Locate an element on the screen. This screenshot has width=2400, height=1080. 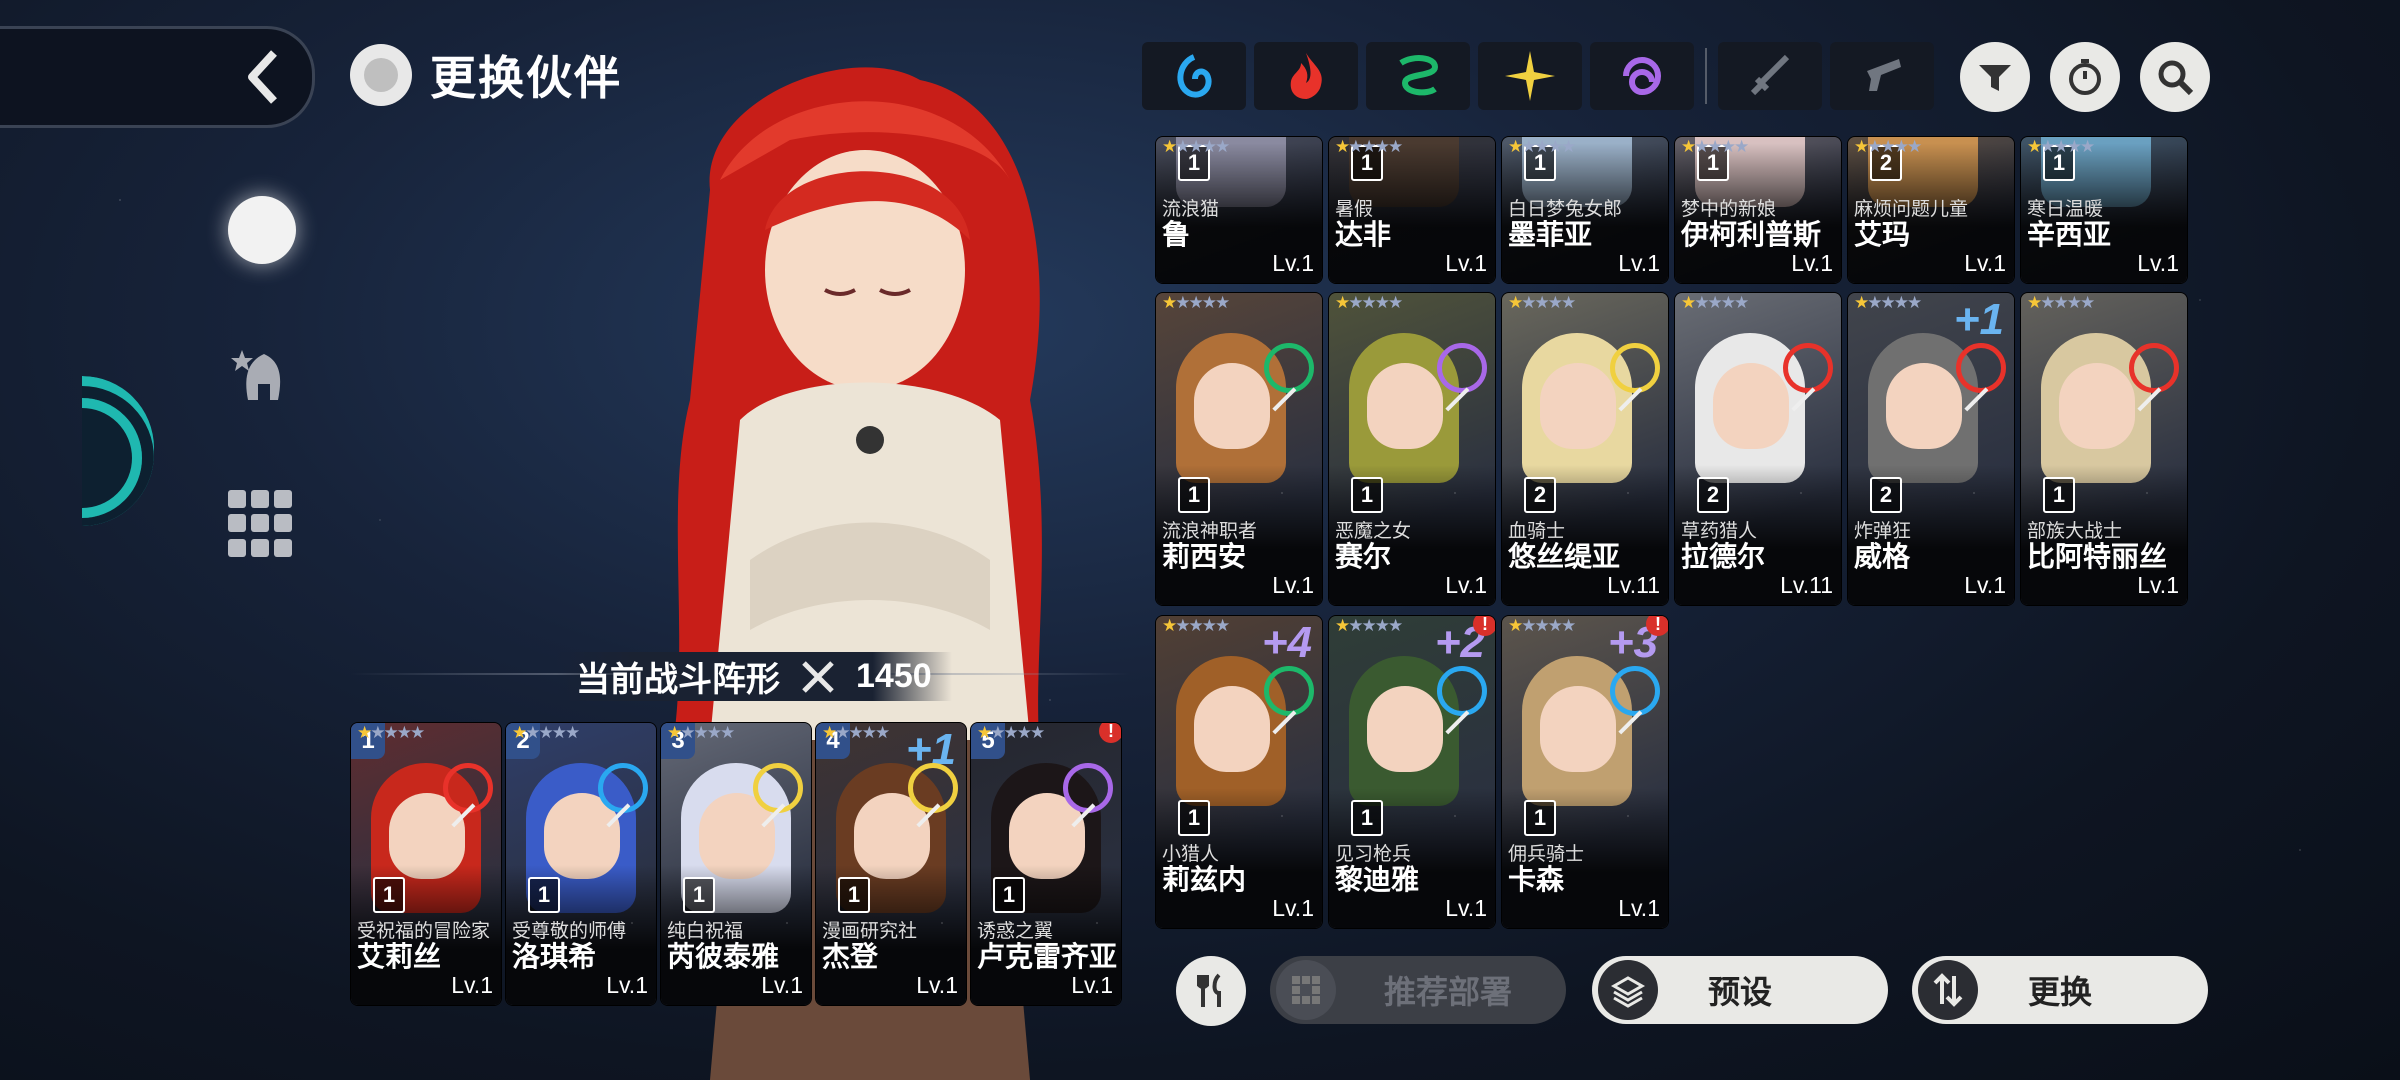
replace-button: 更换 is located at coordinates (2060, 990).